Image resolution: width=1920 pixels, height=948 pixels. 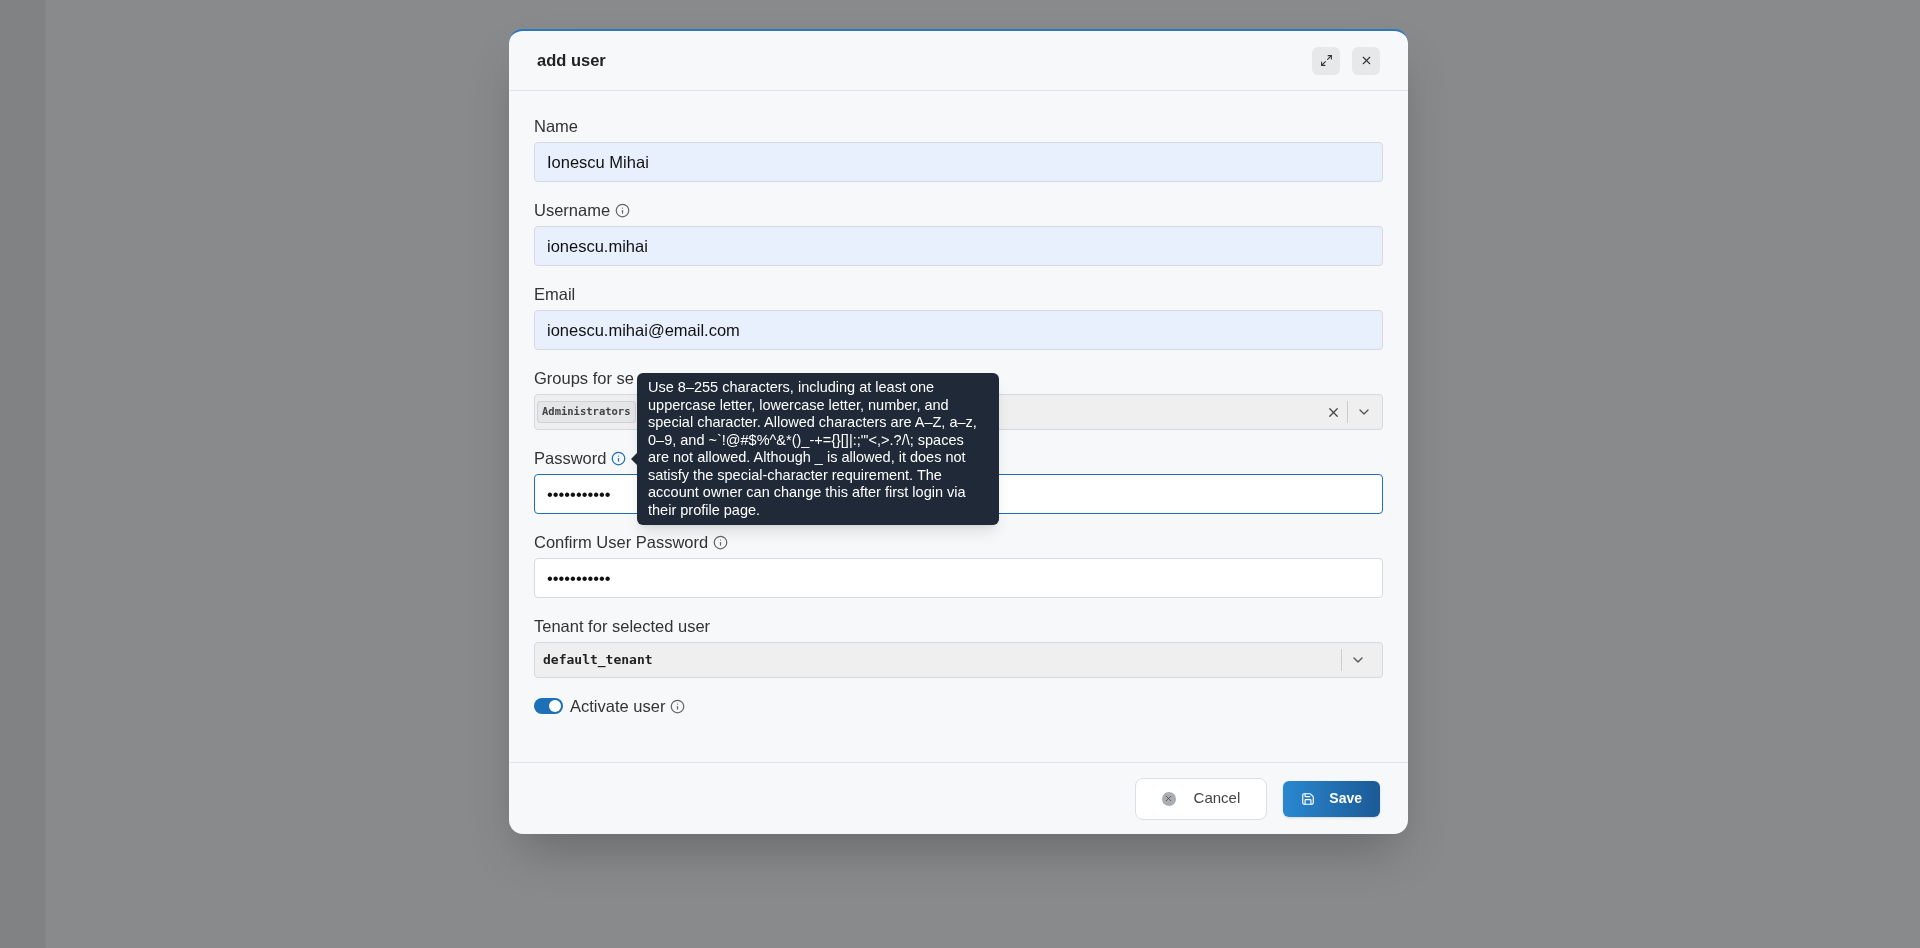 I want to click on select-value: default_tenant, so click(x=598, y=660).